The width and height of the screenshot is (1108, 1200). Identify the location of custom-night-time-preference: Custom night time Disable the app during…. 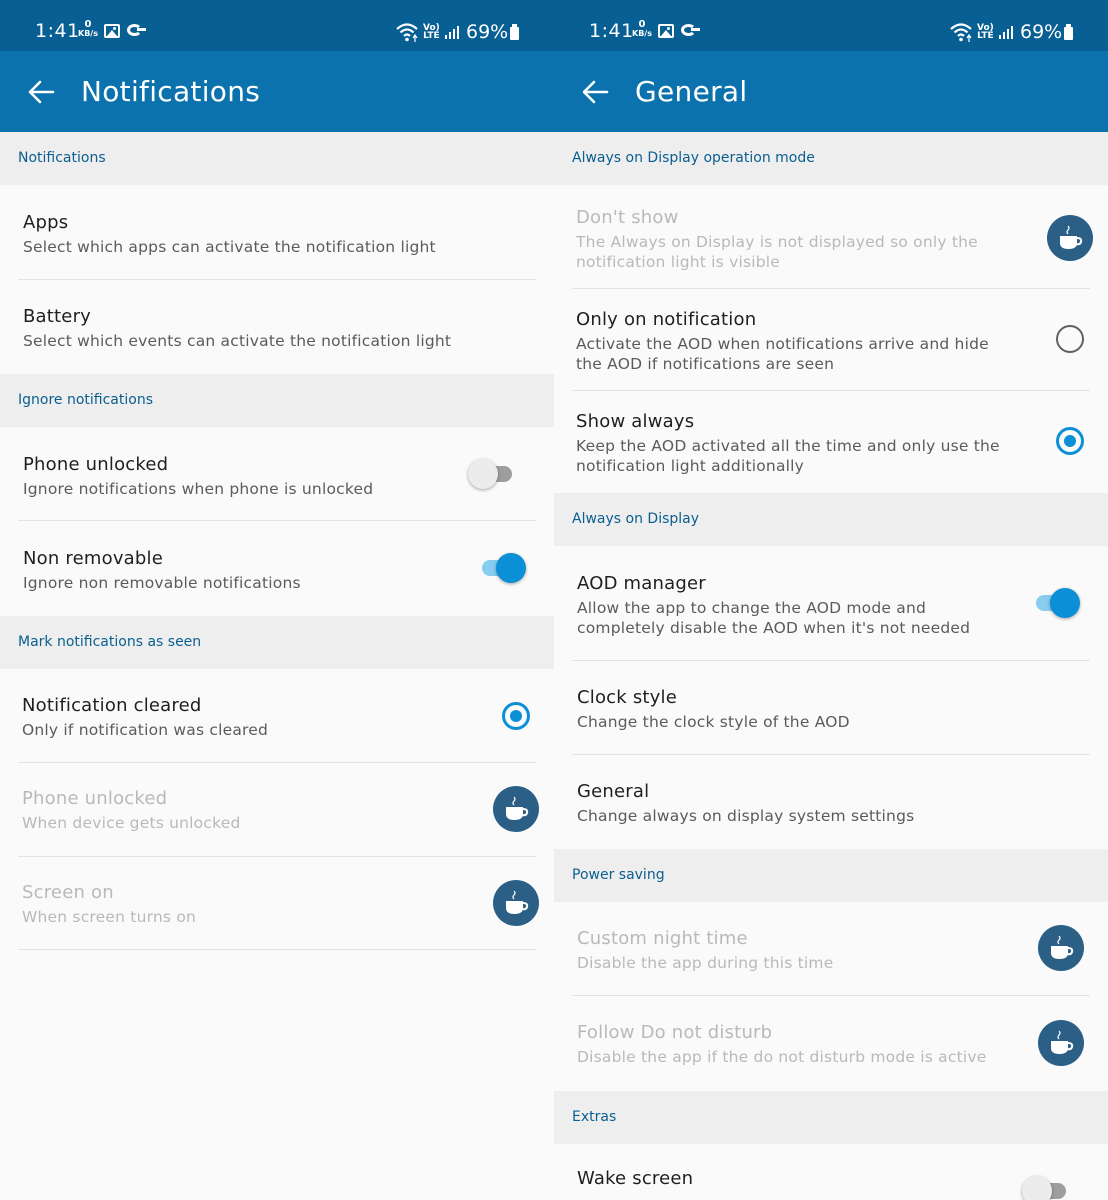
(831, 949).